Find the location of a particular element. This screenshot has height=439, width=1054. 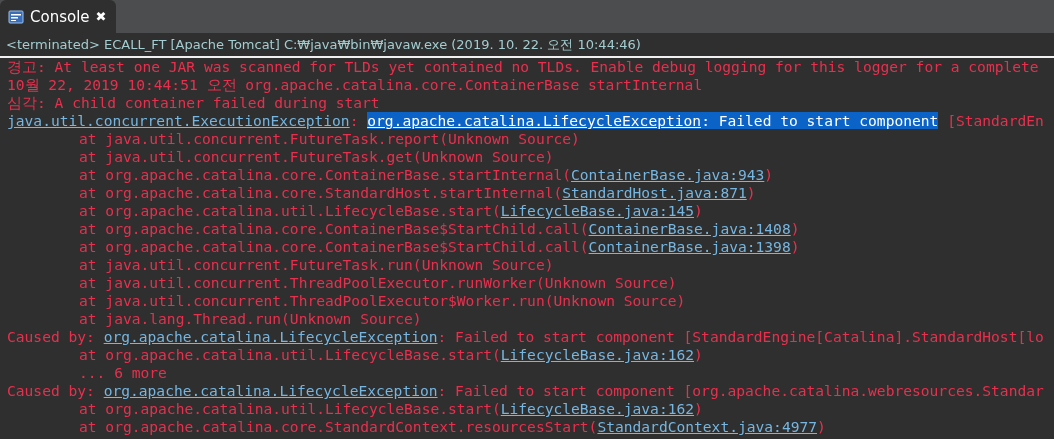

log-text: : Failed to start component [org.apache.catalina.webresources.Standar is located at coordinates (740, 390).